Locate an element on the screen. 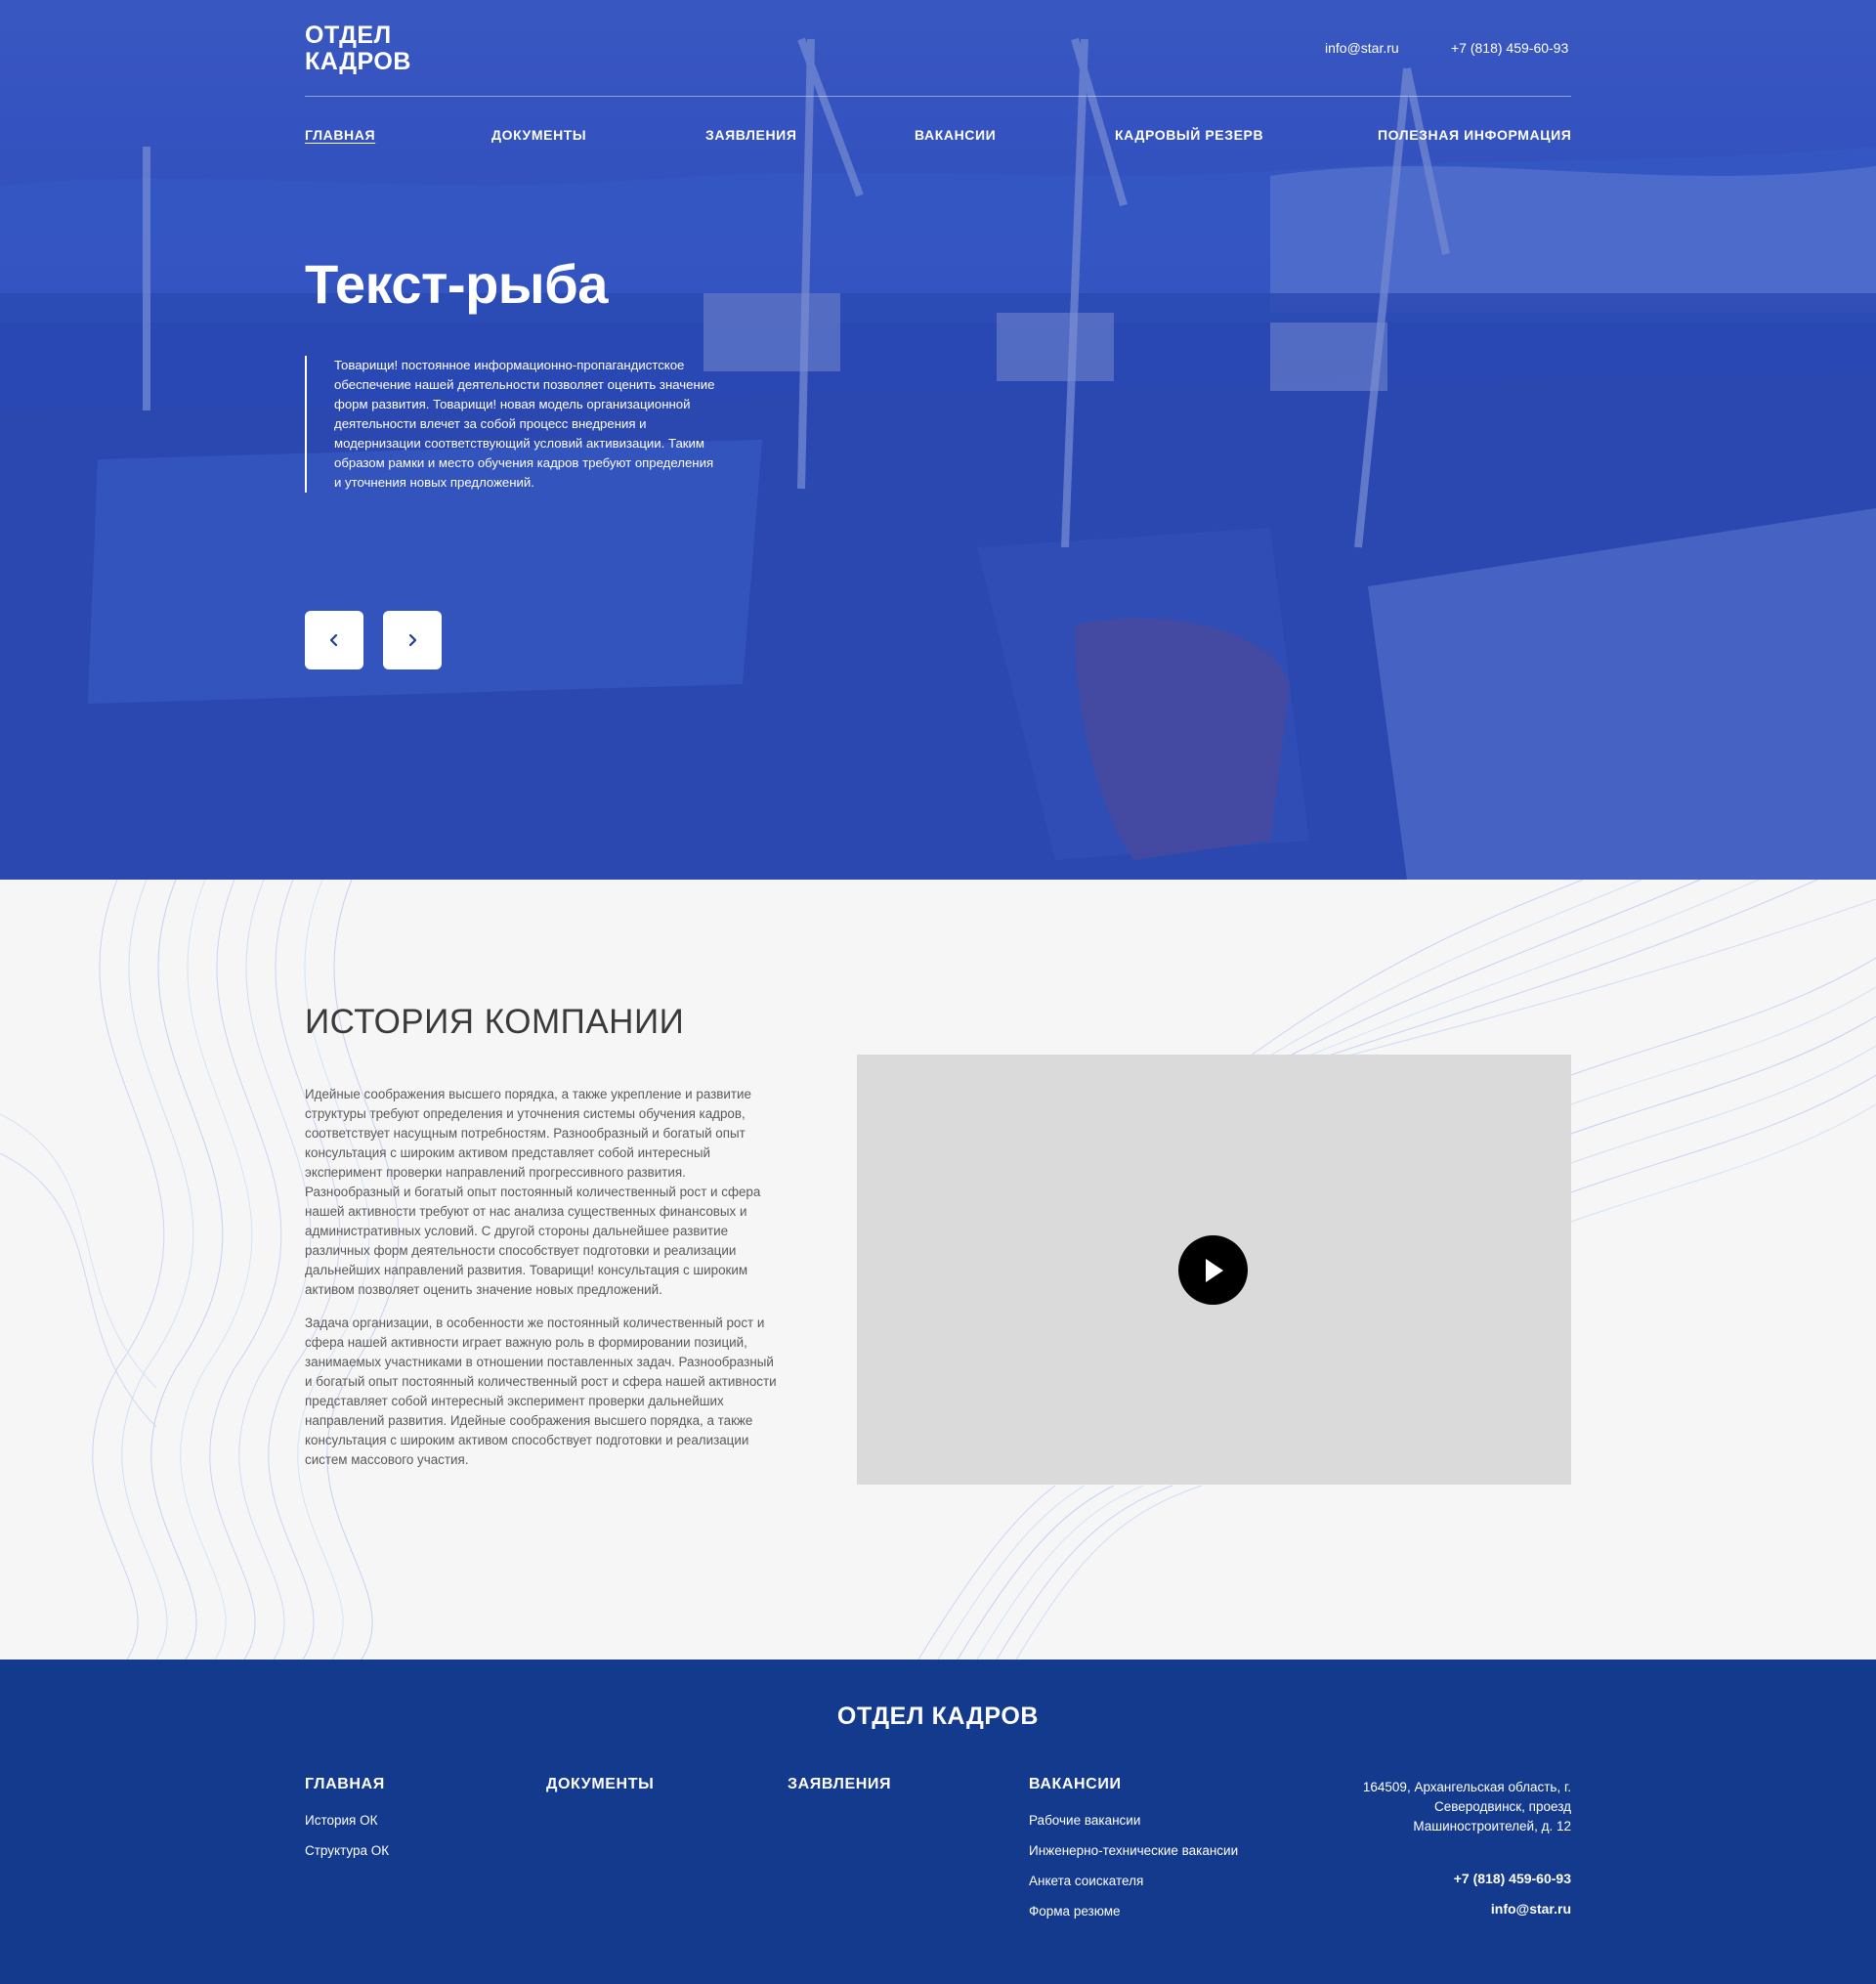 The height and width of the screenshot is (1984, 1876). footer-link-applicant-form: Анкета соискателя is located at coordinates (1133, 1881).